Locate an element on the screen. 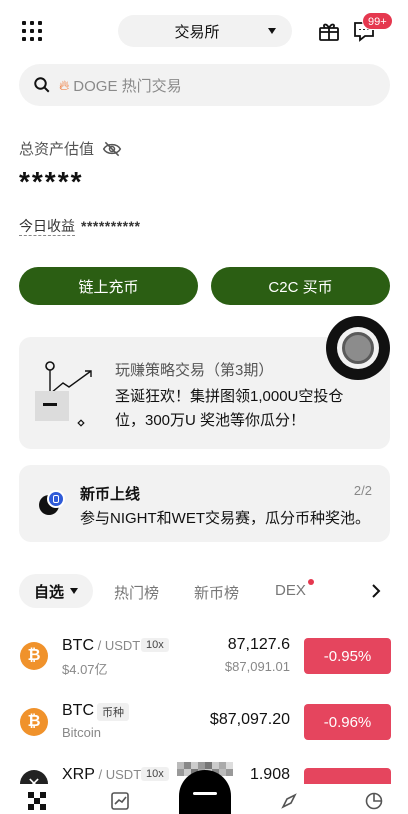 This screenshot has height=814, width=408. discover-compass-icon is located at coordinates (289, 801).